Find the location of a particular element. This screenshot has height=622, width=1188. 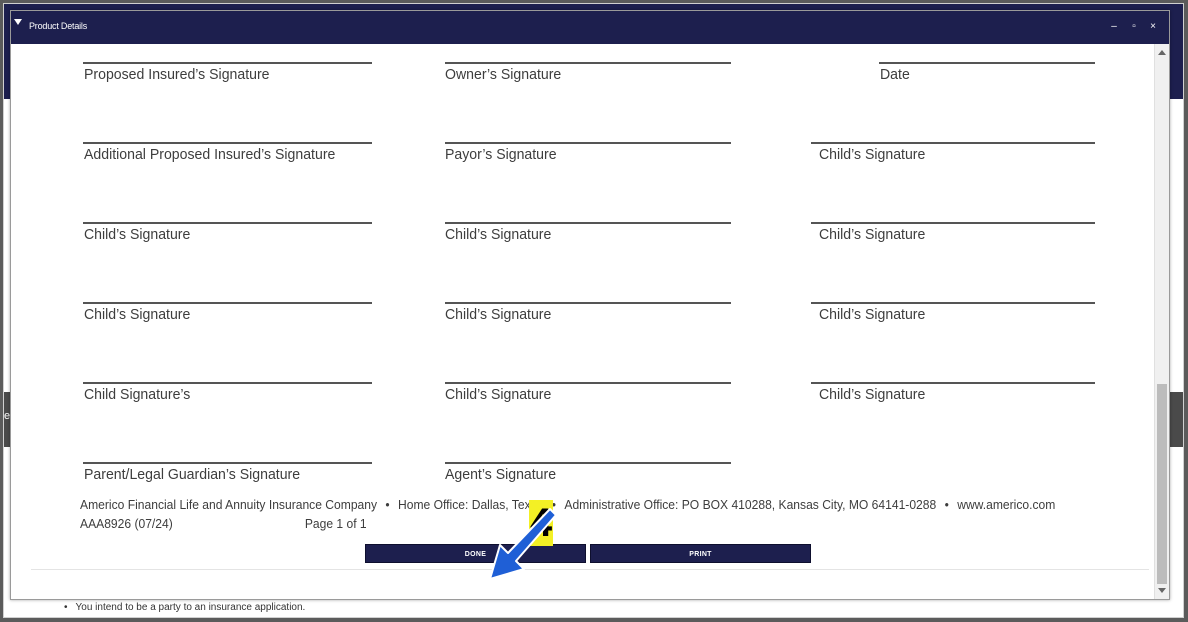

website: www.americo.com is located at coordinates (1006, 504).